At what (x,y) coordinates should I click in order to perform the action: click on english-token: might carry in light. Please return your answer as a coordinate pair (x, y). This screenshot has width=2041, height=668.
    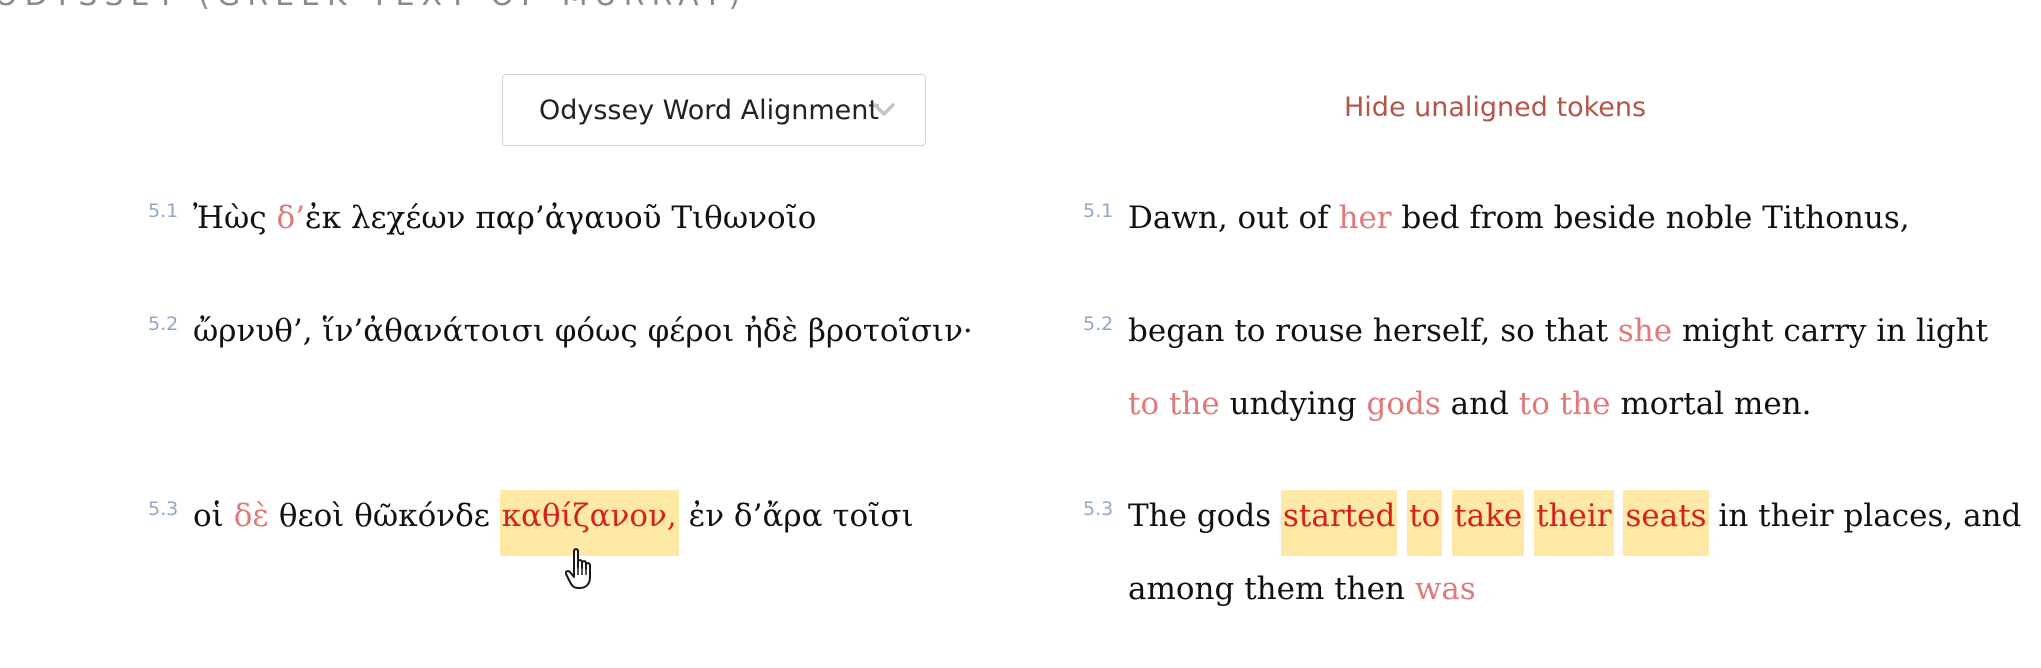
    Looking at the image, I should click on (1830, 331).